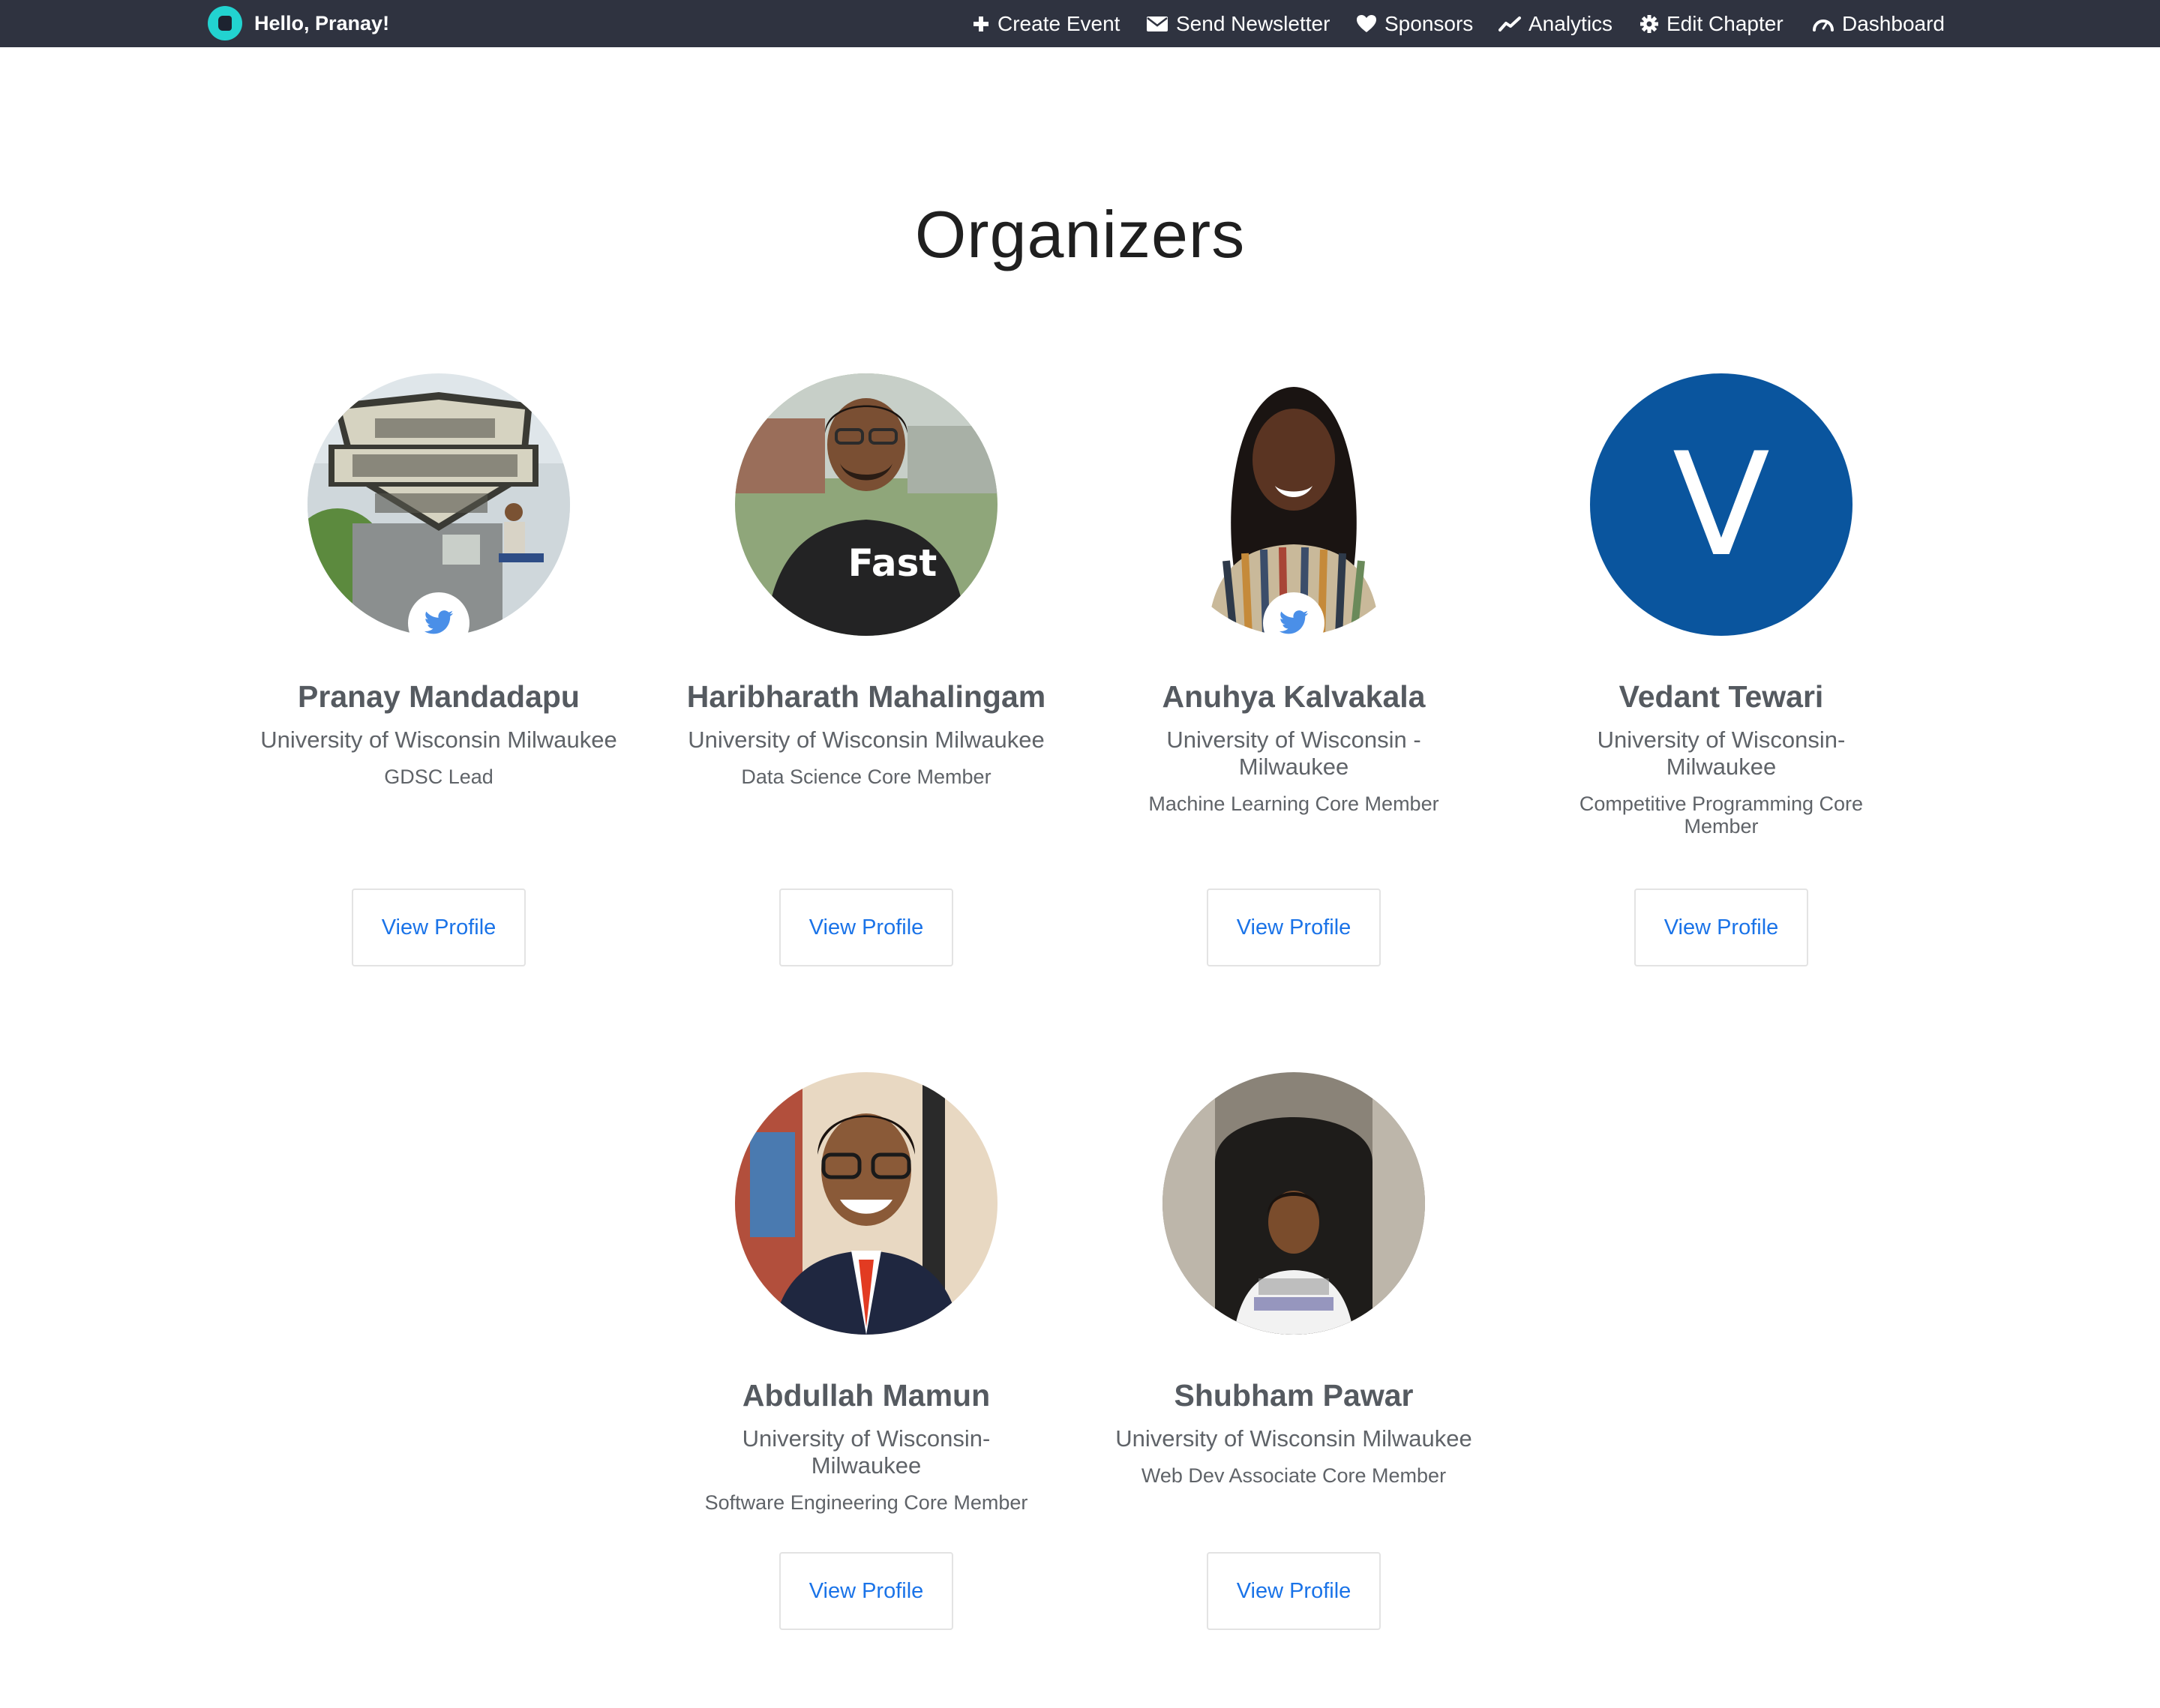  What do you see at coordinates (1725, 23) in the screenshot?
I see `nav-edit-chapter-label: Edit Chapter` at bounding box center [1725, 23].